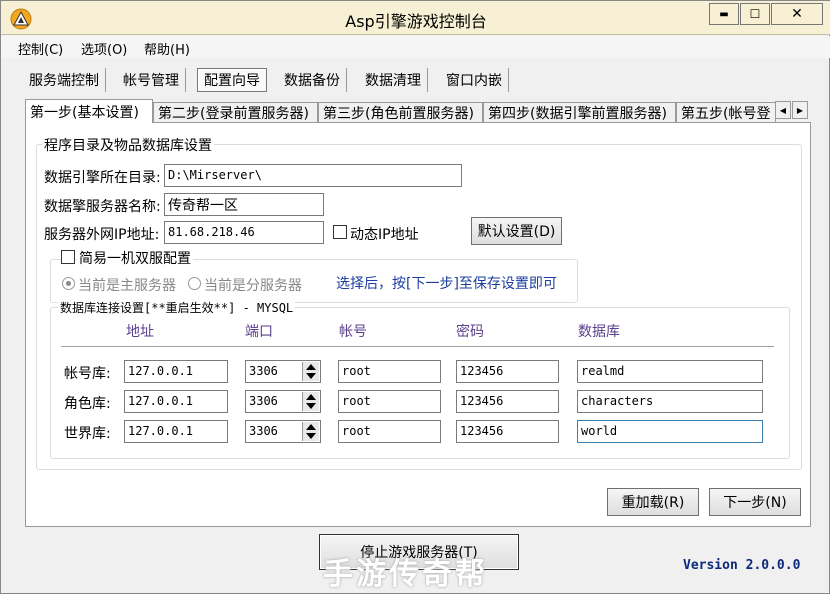 This screenshot has width=830, height=594. What do you see at coordinates (87, 434) in the screenshot?
I see `row-label-world-db: 世界库:` at bounding box center [87, 434].